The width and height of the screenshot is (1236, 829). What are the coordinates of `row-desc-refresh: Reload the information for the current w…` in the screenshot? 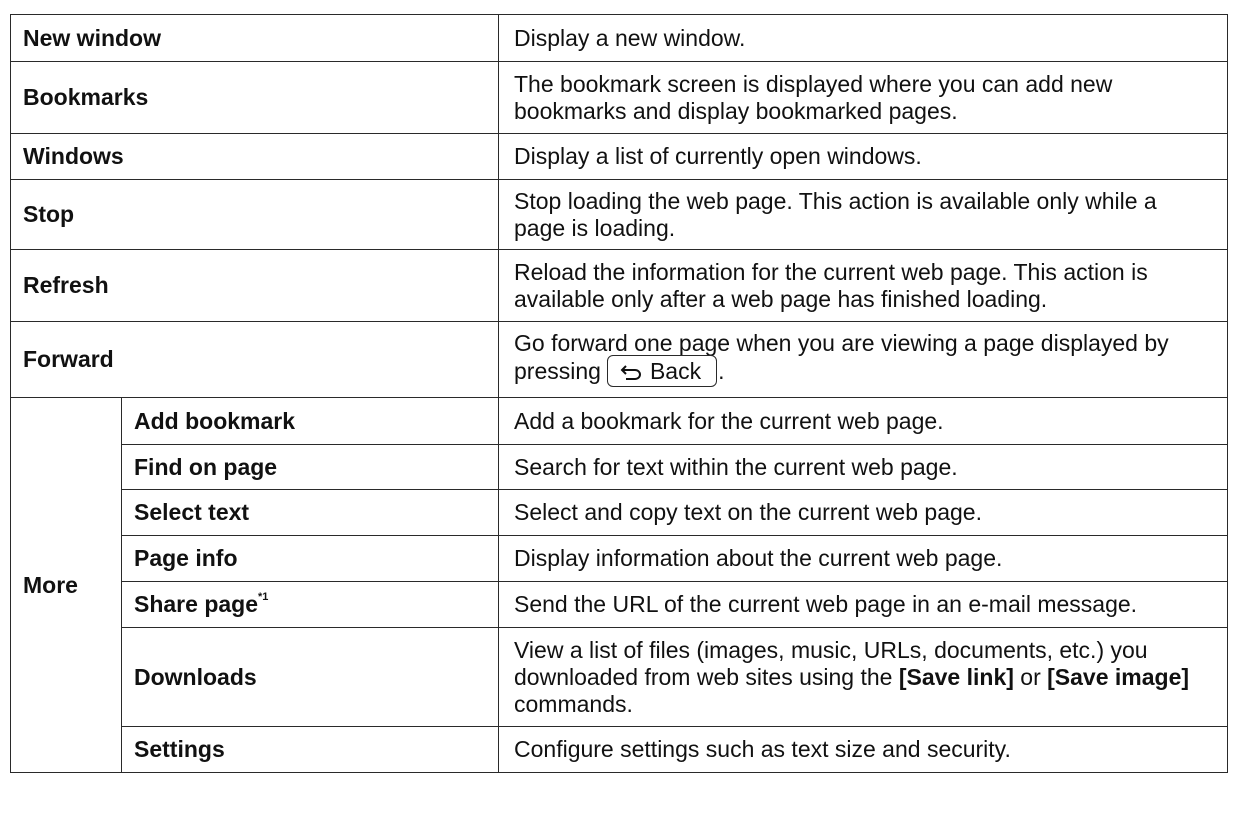 It's located at (863, 285).